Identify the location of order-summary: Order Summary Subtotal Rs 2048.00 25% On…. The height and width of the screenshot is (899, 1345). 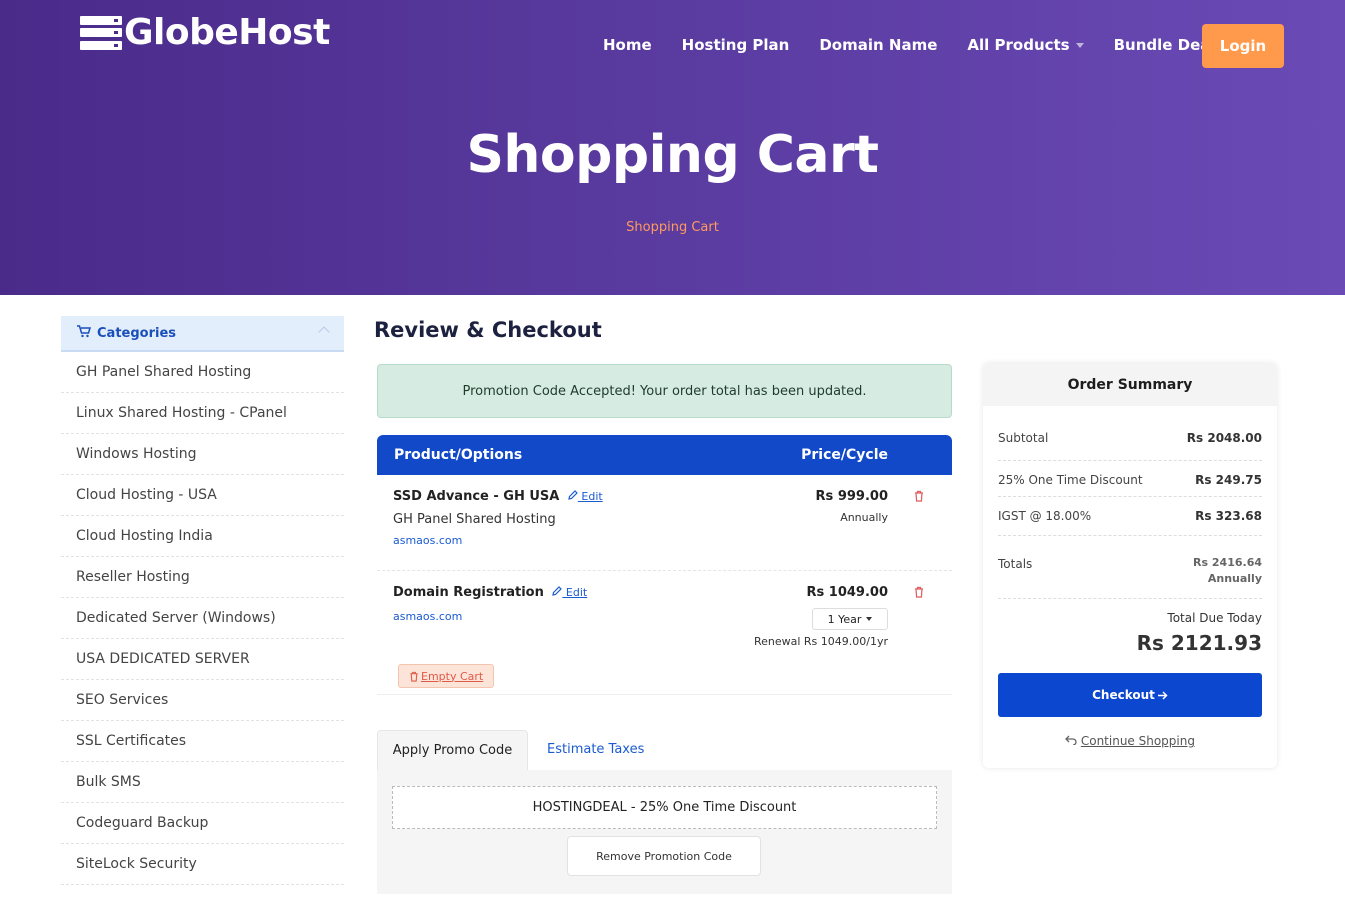
(1130, 565).